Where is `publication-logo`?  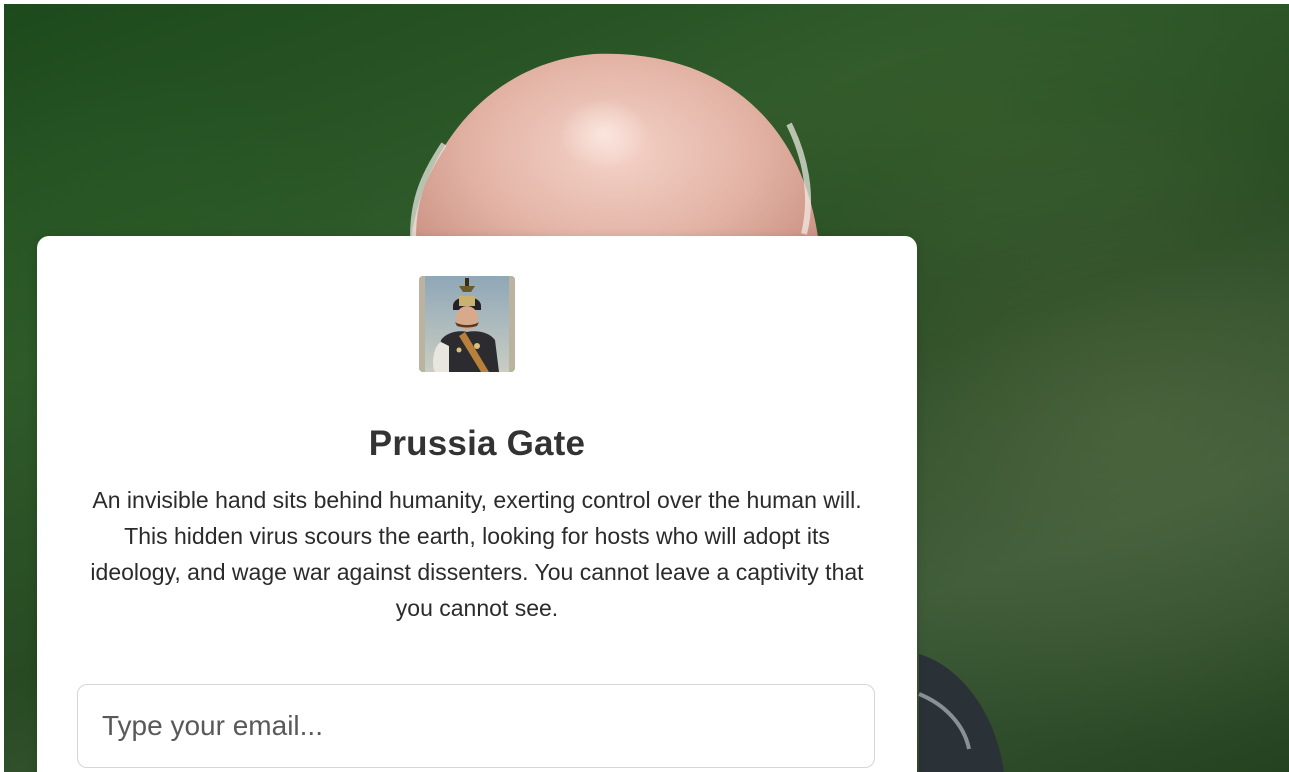
publication-logo is located at coordinates (467, 324).